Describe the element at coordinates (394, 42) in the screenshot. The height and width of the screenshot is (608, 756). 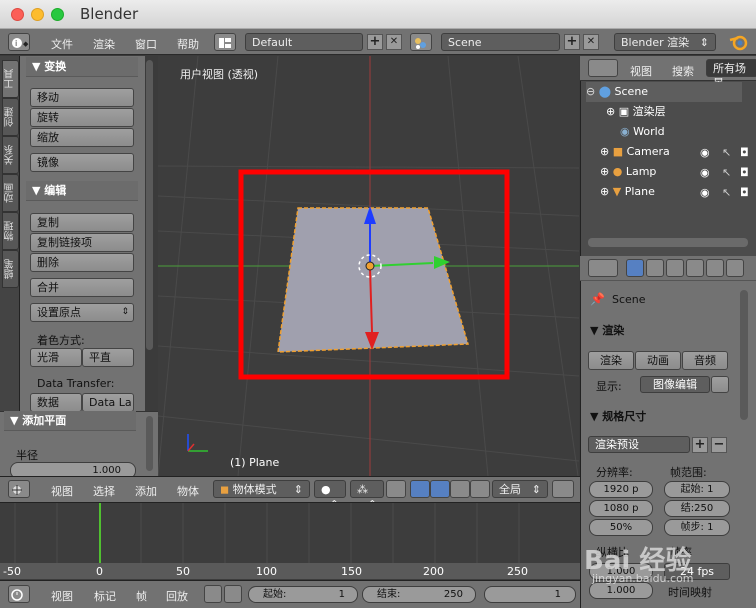
I see `delete-layout-button: ✕` at that location.